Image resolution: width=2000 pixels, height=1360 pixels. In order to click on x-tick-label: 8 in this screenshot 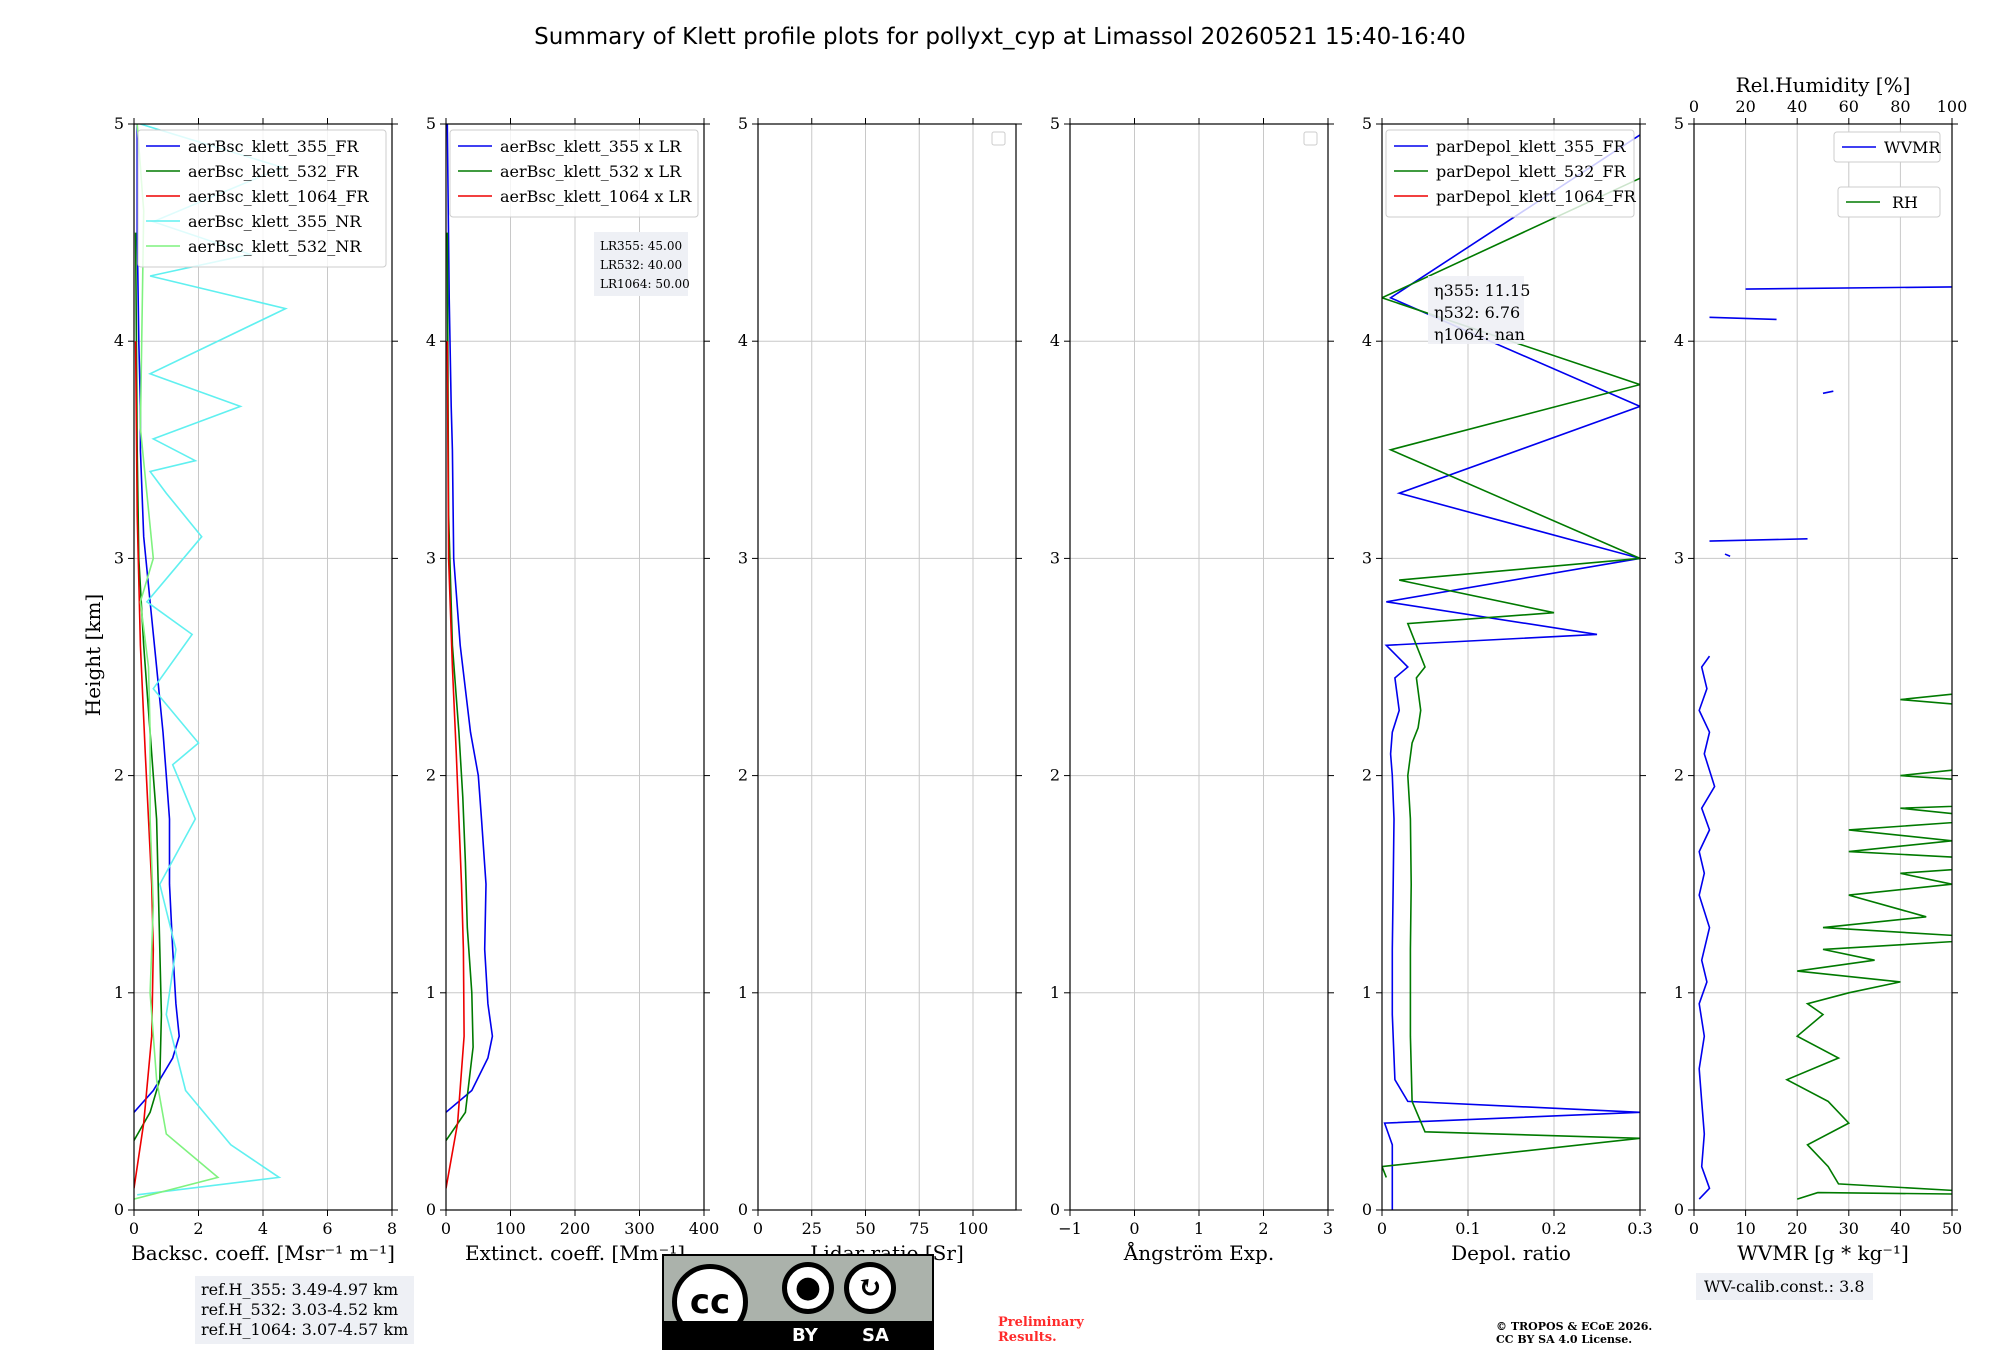, I will do `click(392, 1228)`.